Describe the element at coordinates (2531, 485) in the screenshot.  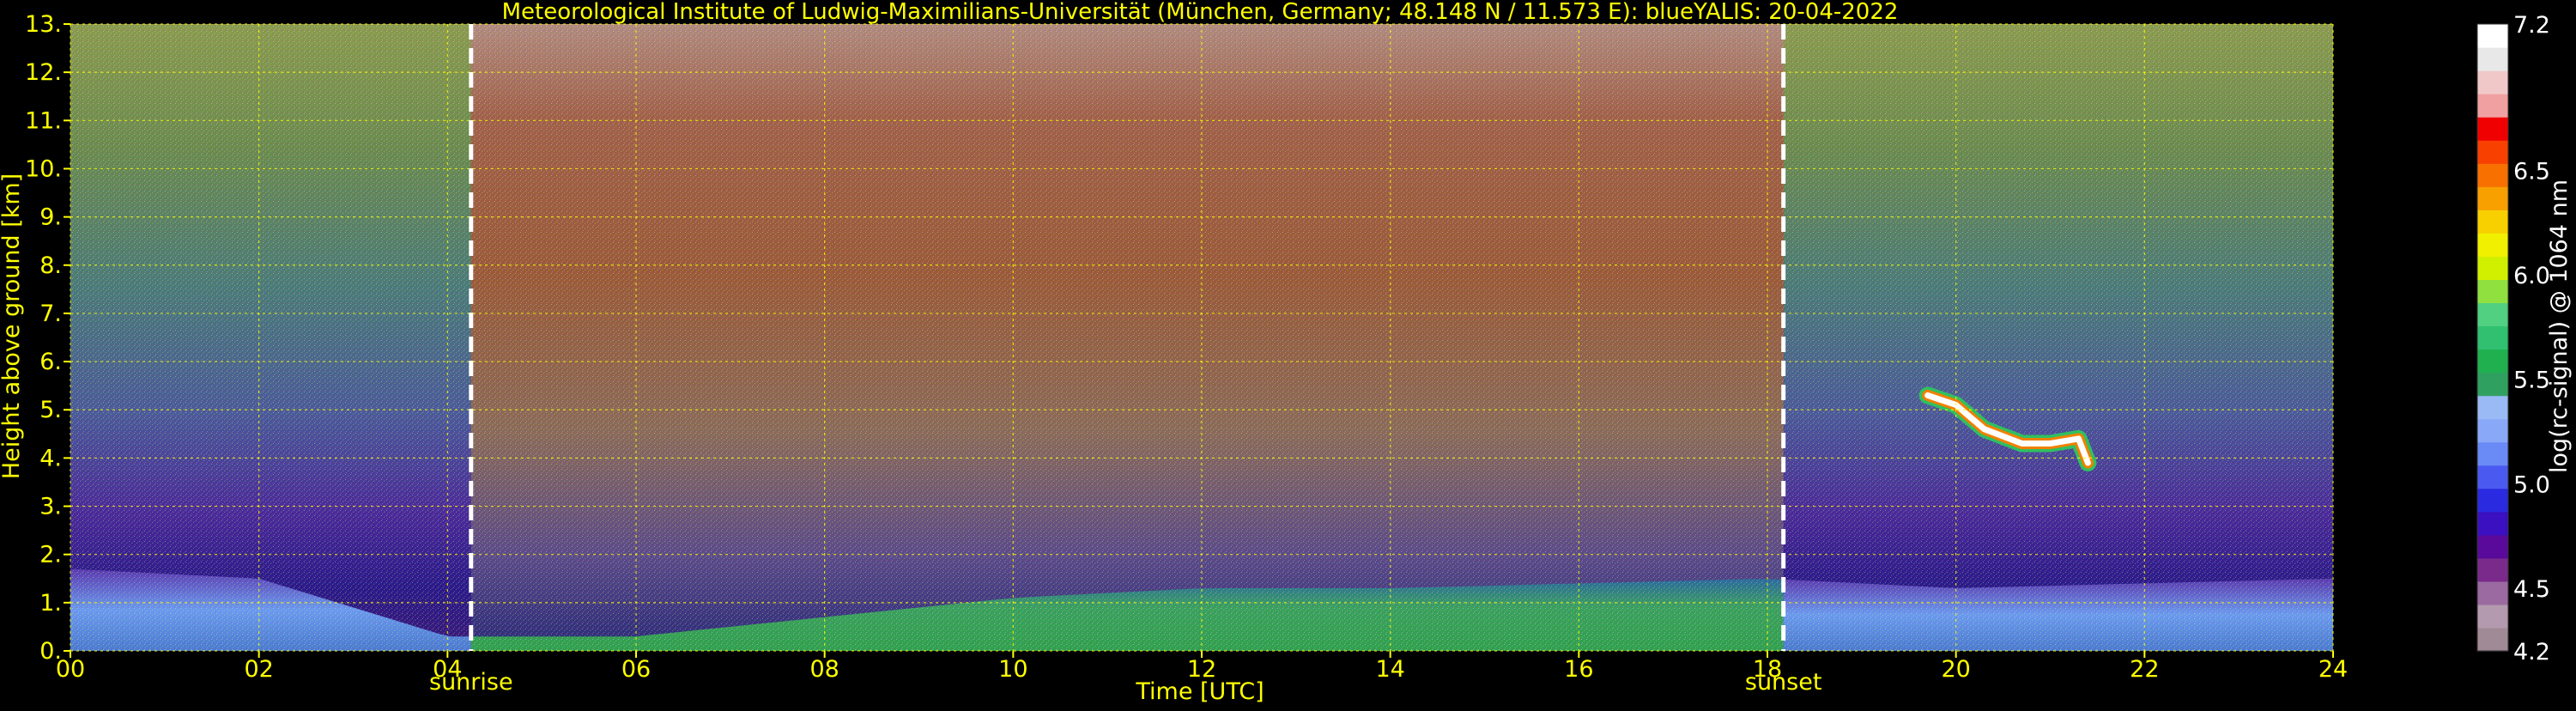
I see `colorbar-tick-label: 5.0` at that location.